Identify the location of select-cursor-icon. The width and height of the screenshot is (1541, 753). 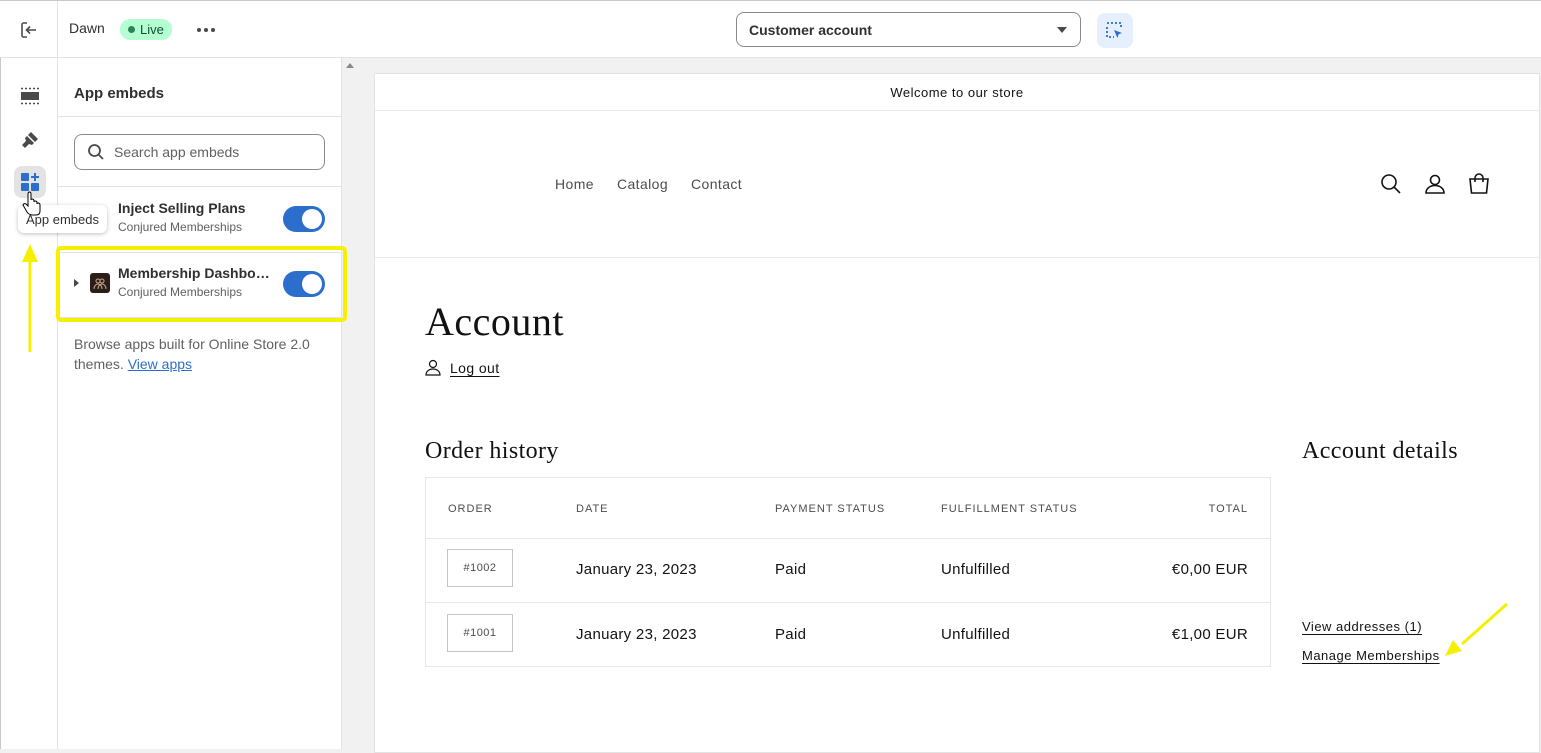
(1114, 29).